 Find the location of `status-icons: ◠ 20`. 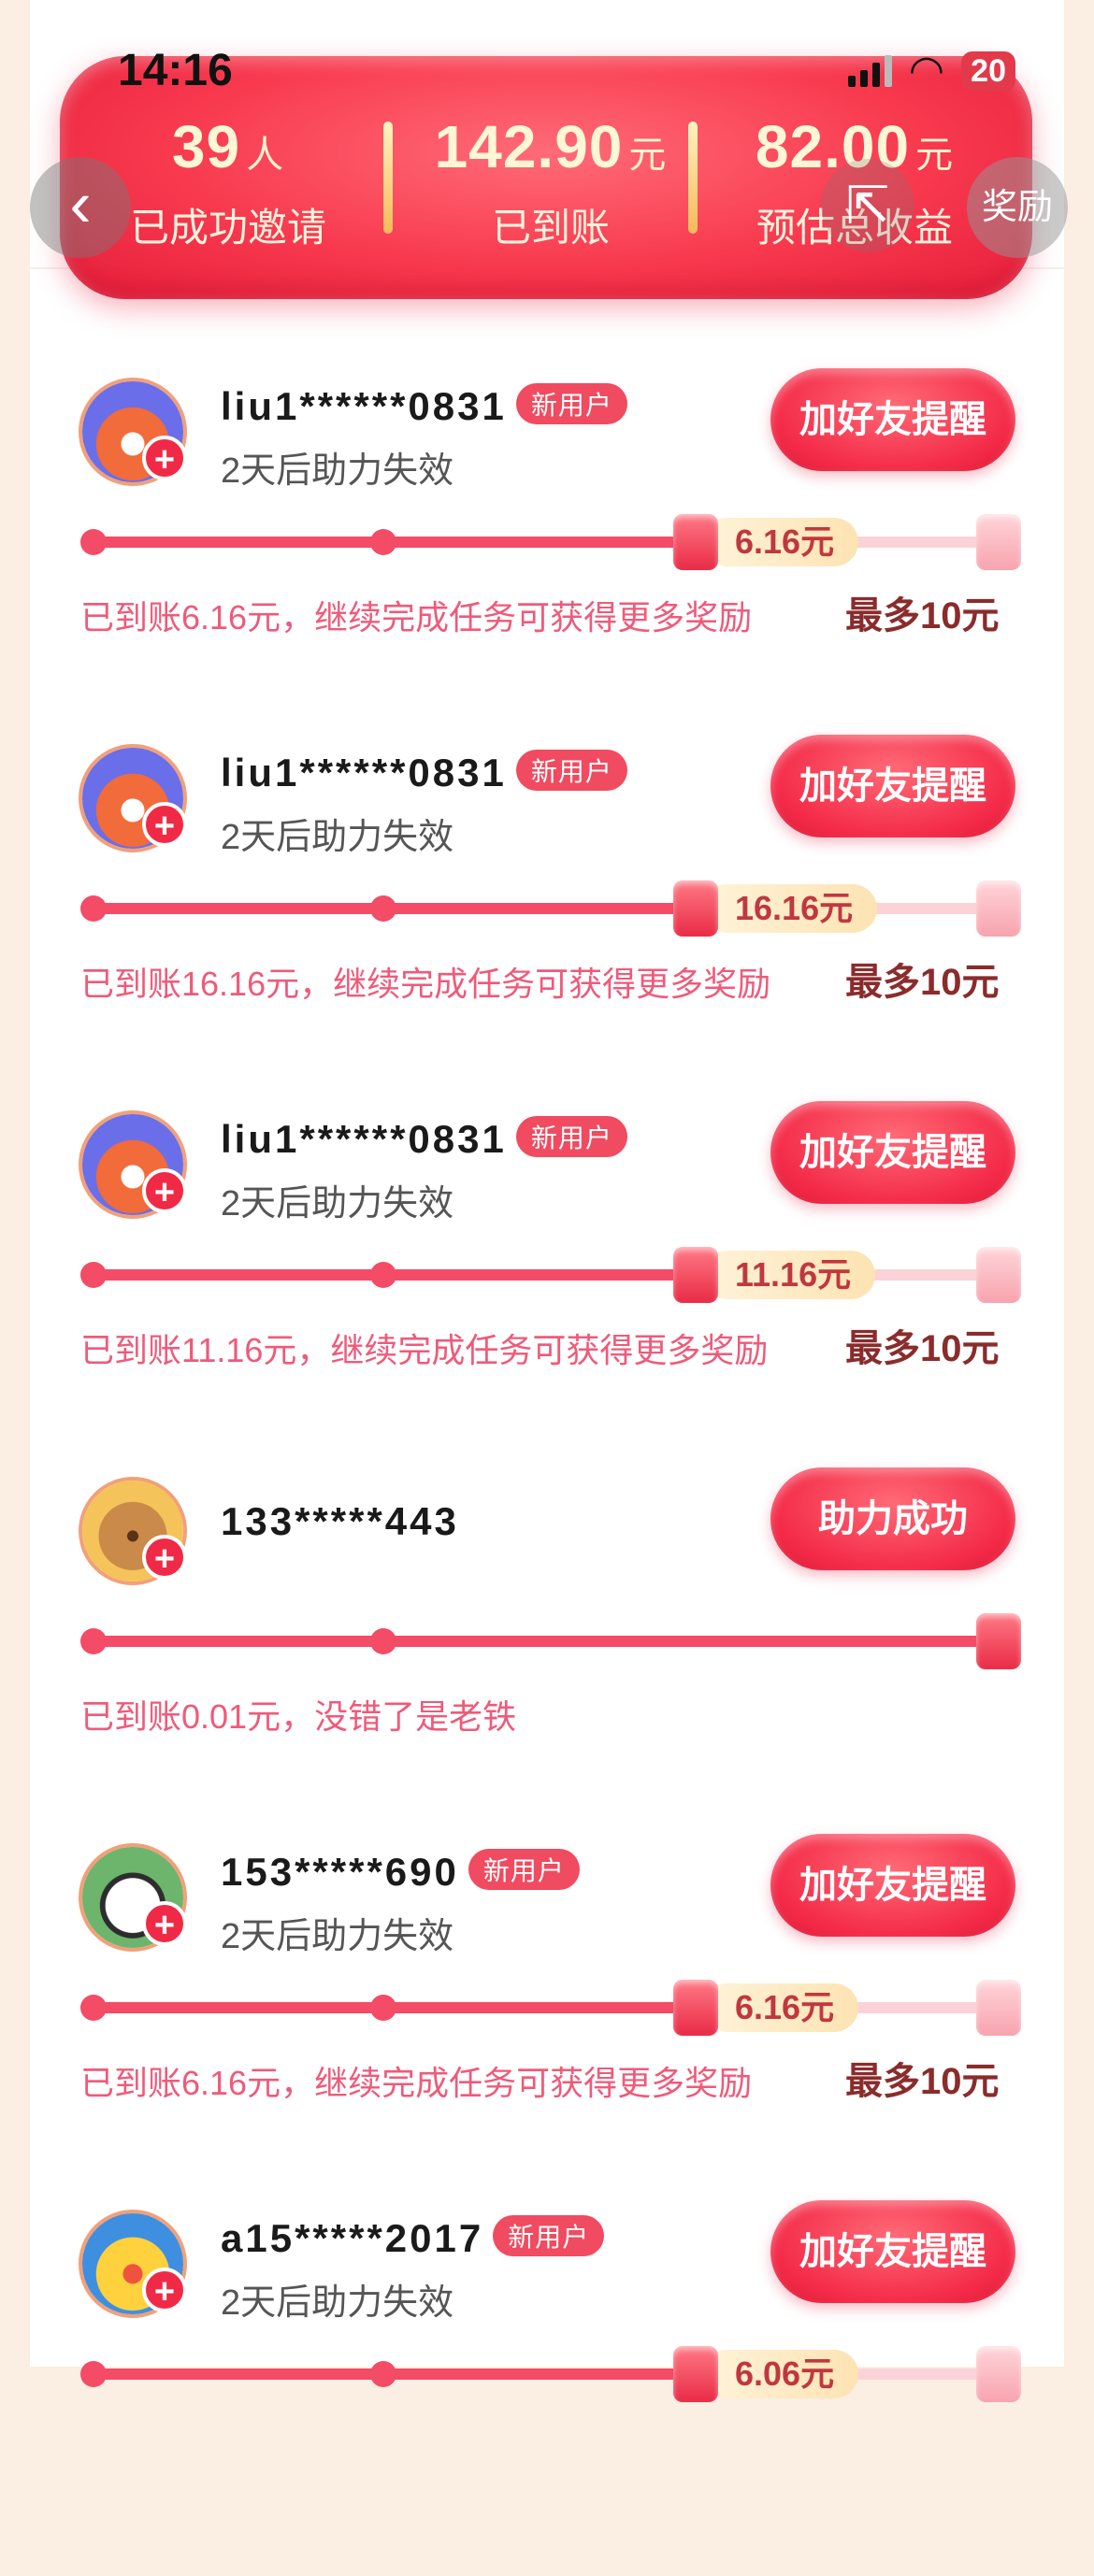

status-icons: ◠ 20 is located at coordinates (931, 70).